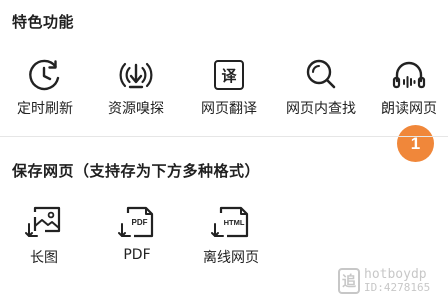 The width and height of the screenshot is (448, 300). What do you see at coordinates (137, 255) in the screenshot?
I see `pdf-label: PDF` at bounding box center [137, 255].